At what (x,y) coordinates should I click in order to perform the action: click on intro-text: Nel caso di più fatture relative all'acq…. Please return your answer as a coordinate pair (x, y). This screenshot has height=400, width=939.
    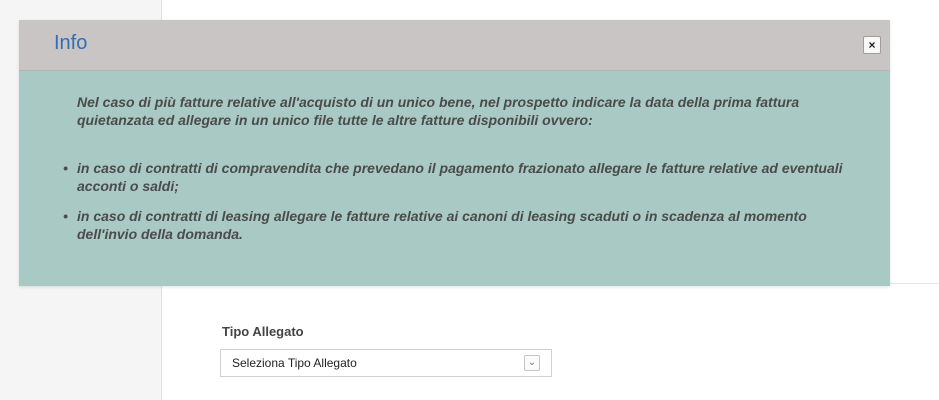
    Looking at the image, I should click on (438, 111).